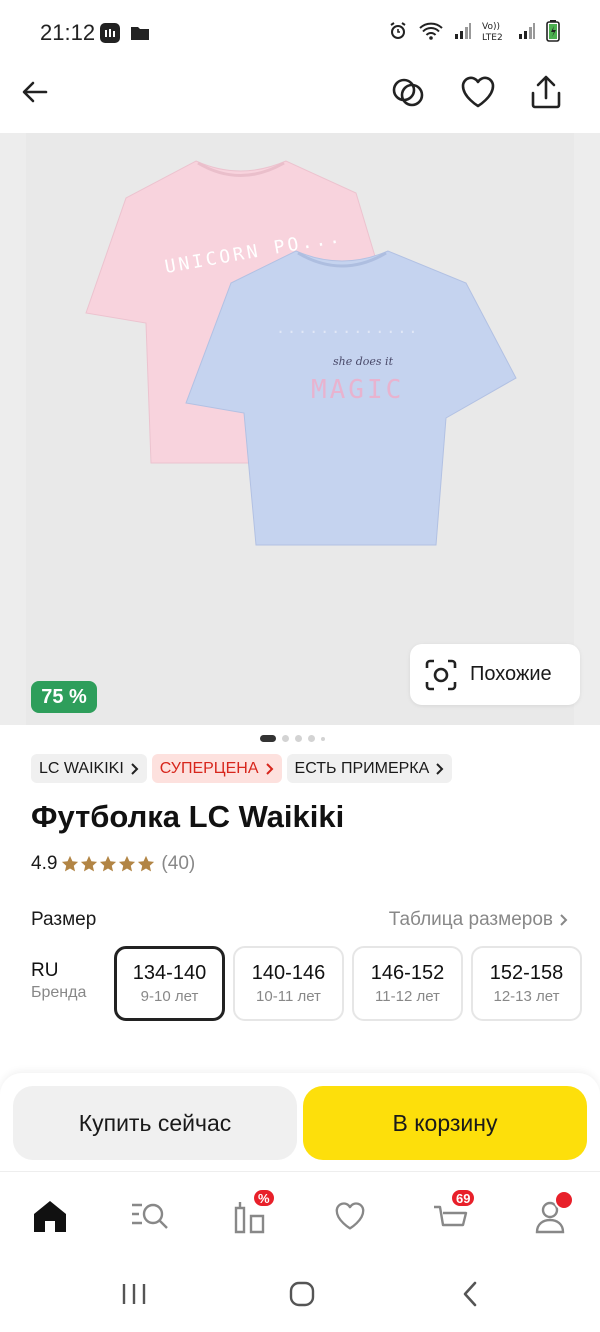 The image size is (600, 1332). Describe the element at coordinates (551, 1214) in the screenshot. I see `nav-profile` at that location.